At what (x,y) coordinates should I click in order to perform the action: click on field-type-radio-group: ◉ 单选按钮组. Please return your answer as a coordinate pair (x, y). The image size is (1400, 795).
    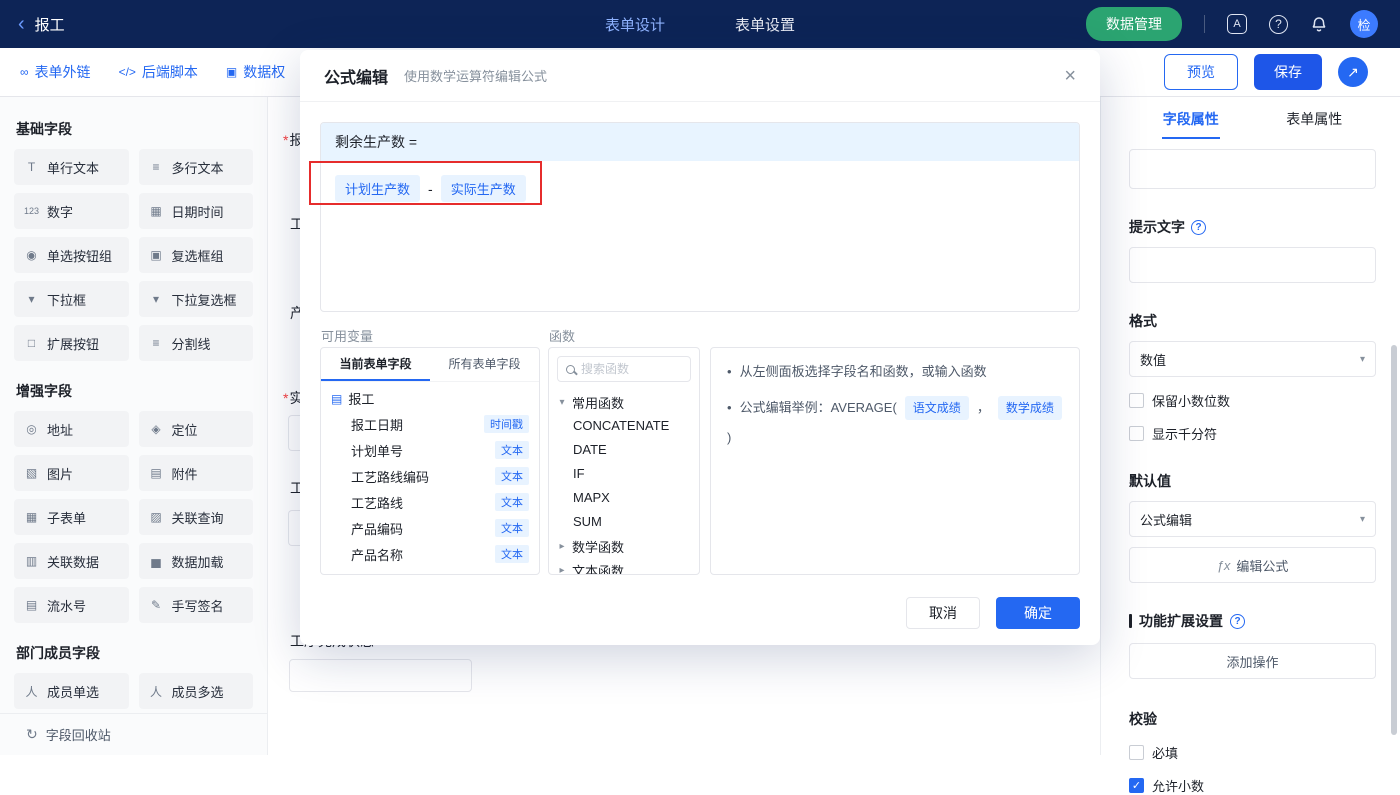
    Looking at the image, I should click on (71, 255).